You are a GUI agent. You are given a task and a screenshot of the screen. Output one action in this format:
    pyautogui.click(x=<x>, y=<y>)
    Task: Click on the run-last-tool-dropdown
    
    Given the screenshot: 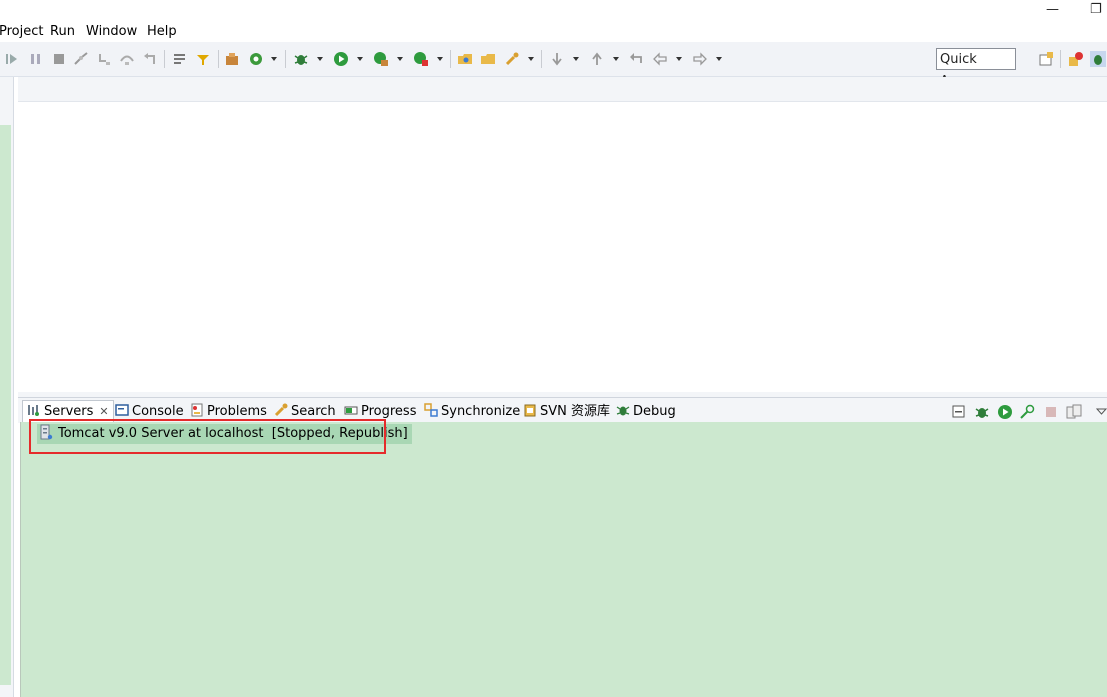 What is the action you would take?
    pyautogui.click(x=440, y=59)
    